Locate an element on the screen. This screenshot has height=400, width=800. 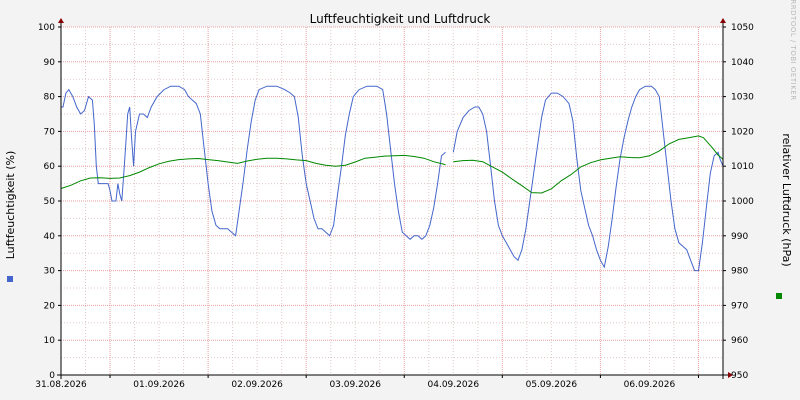
right-y-ticks: 950 960 970 980 990 1000 1010 1020 1030 1040 1050 is located at coordinates (738, 202).